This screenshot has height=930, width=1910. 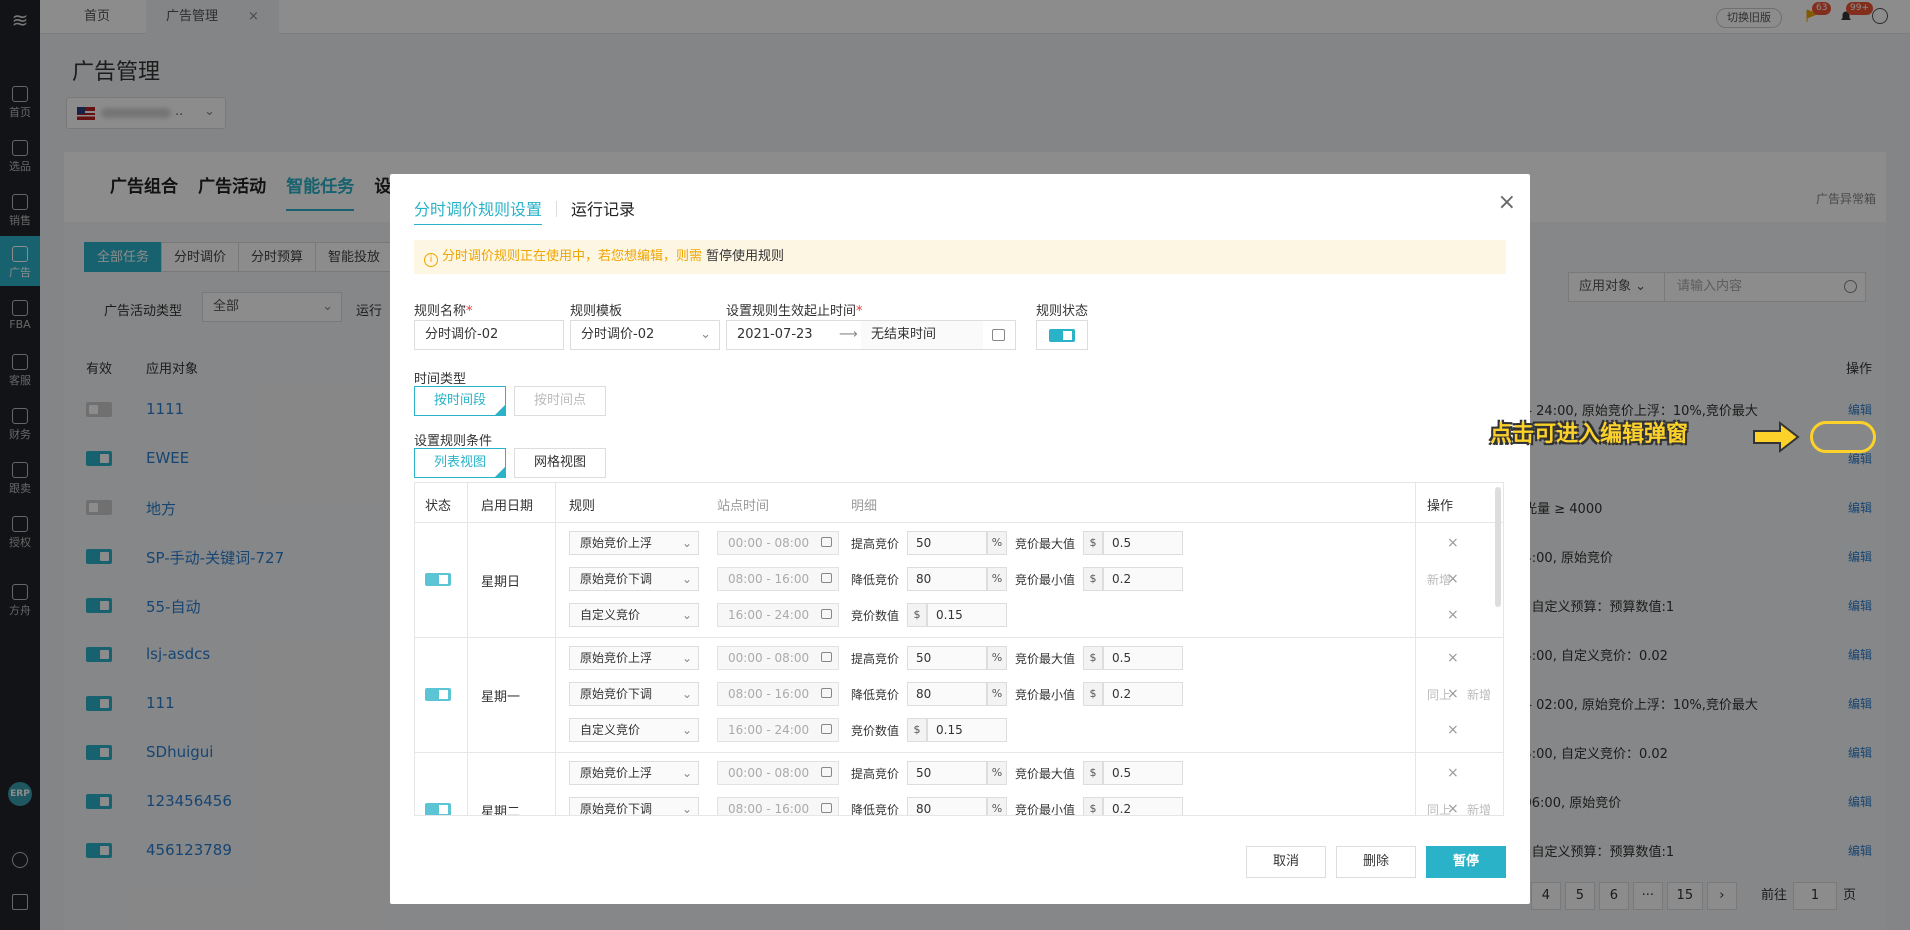 I want to click on date-range-label: 设置规则生效起止时间*, so click(x=794, y=311).